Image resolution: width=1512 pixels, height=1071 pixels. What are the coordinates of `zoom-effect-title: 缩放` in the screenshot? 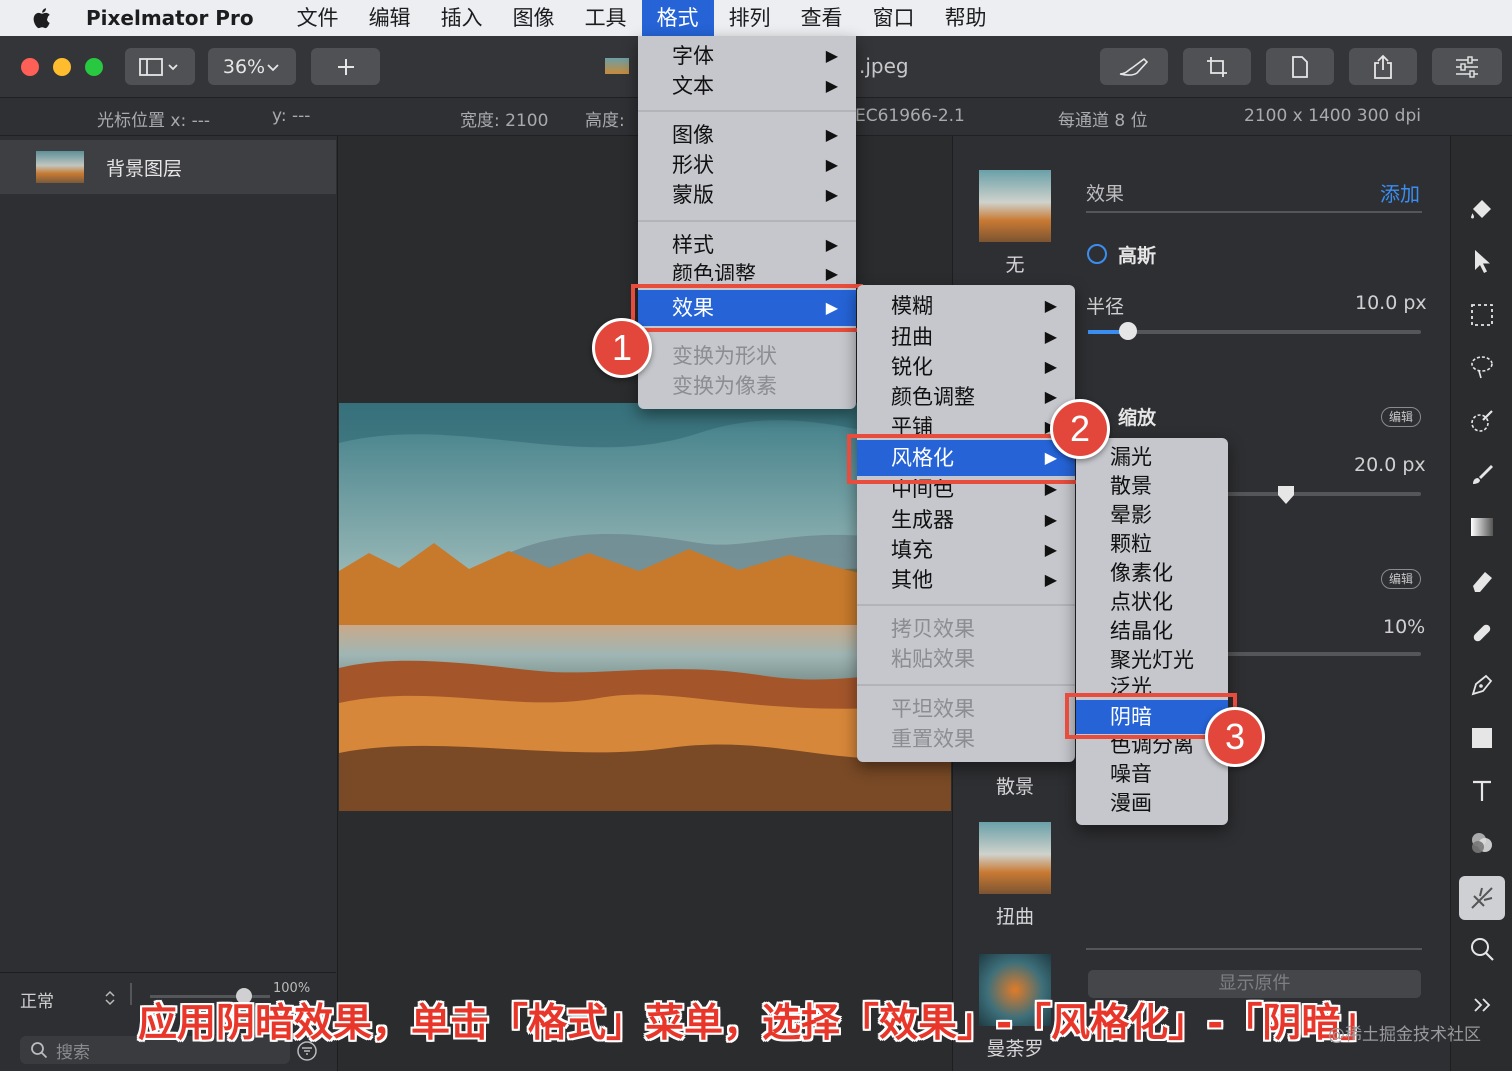 It's located at (1137, 416).